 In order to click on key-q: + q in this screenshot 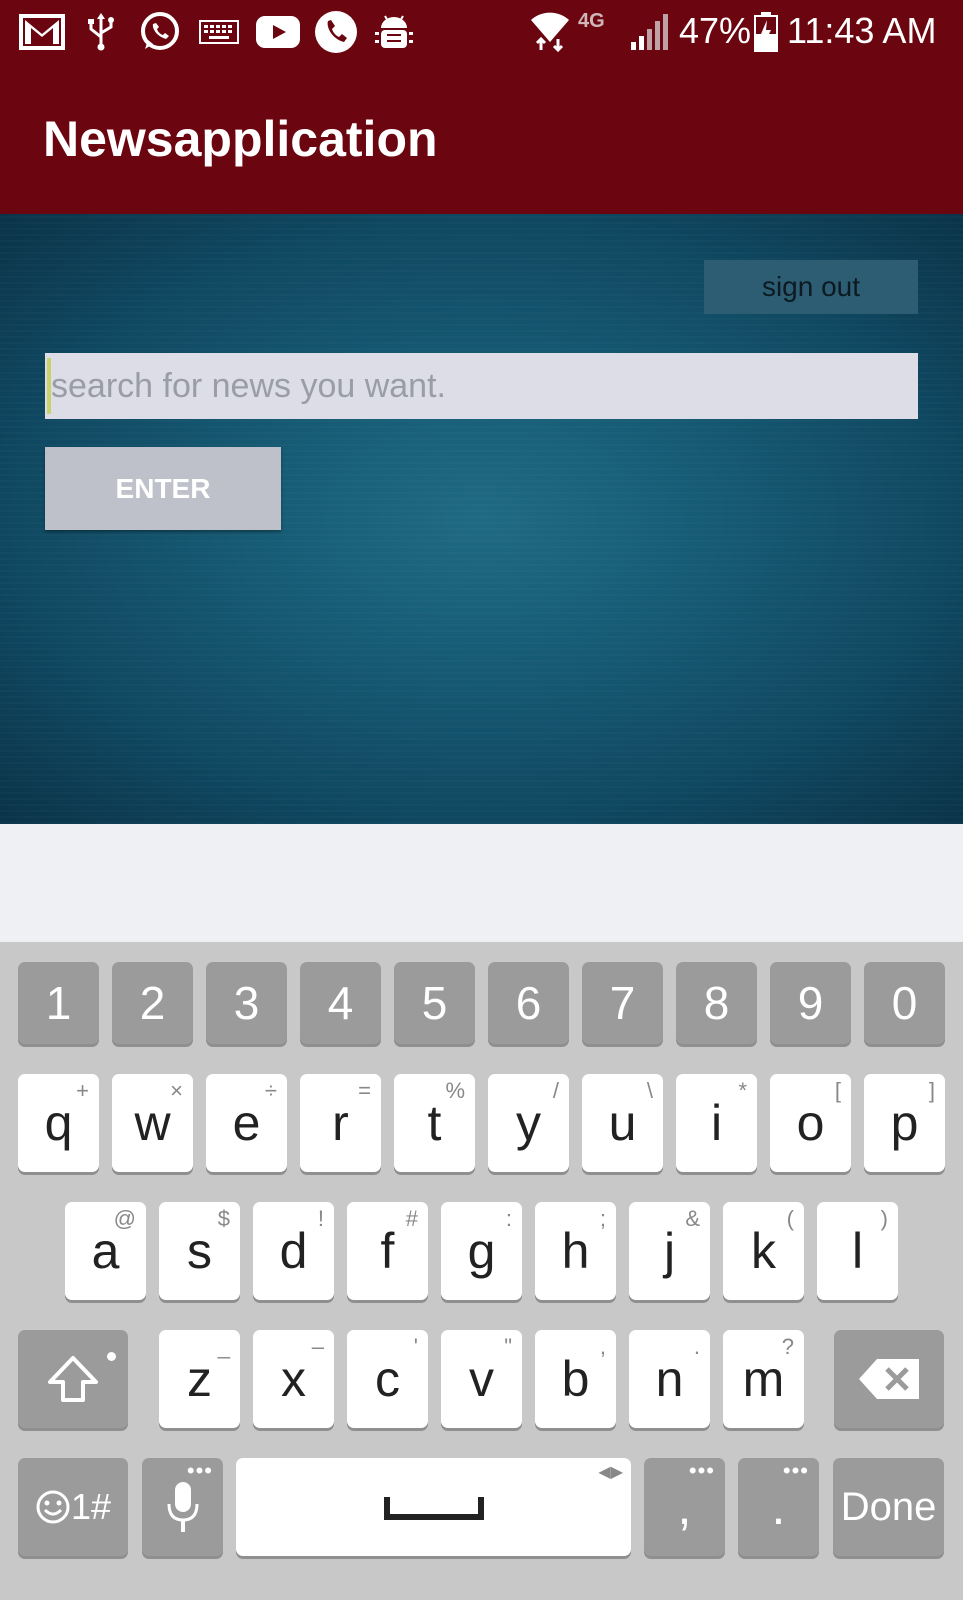, I will do `click(58, 1123)`.